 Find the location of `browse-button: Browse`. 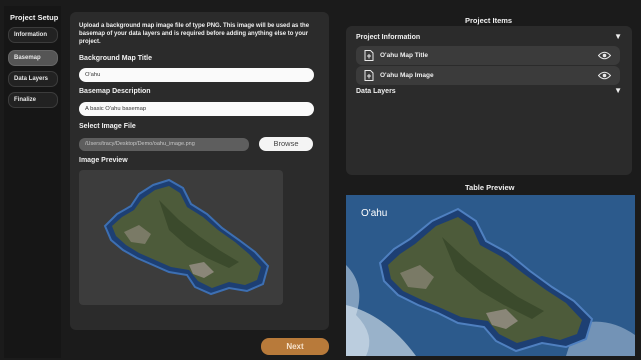

browse-button: Browse is located at coordinates (286, 144).